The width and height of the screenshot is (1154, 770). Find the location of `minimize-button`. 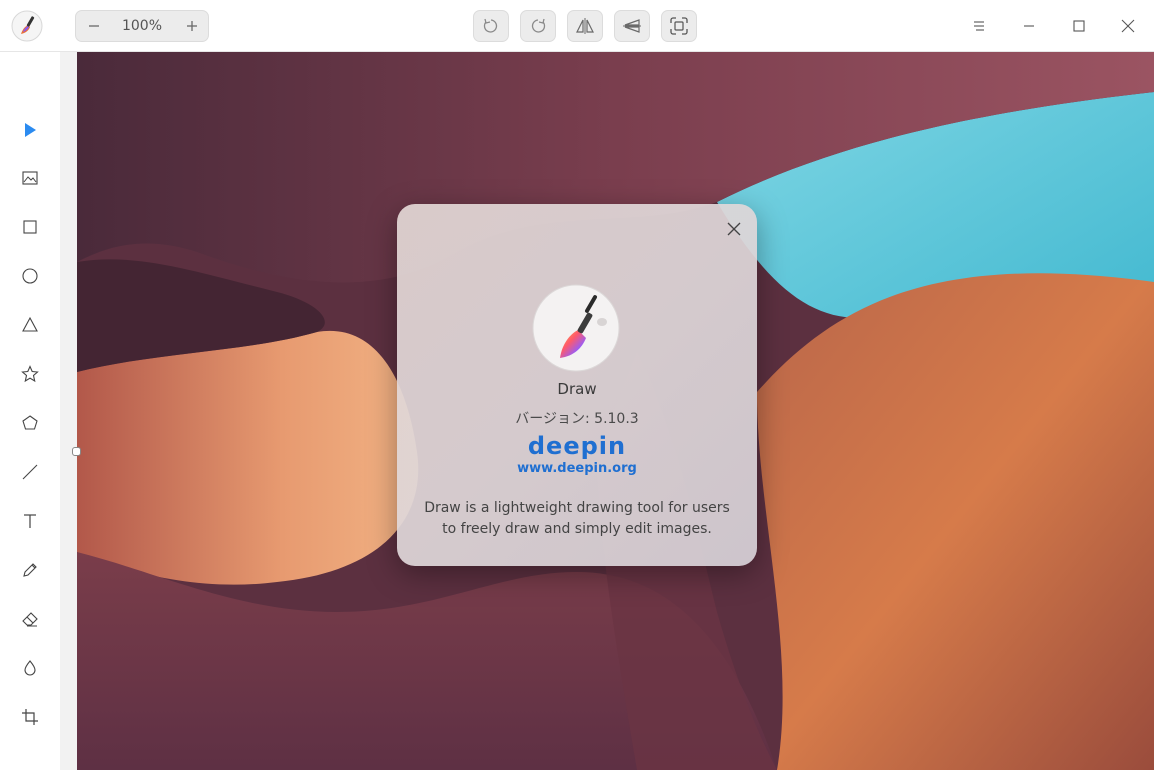

minimize-button is located at coordinates (1029, 26).